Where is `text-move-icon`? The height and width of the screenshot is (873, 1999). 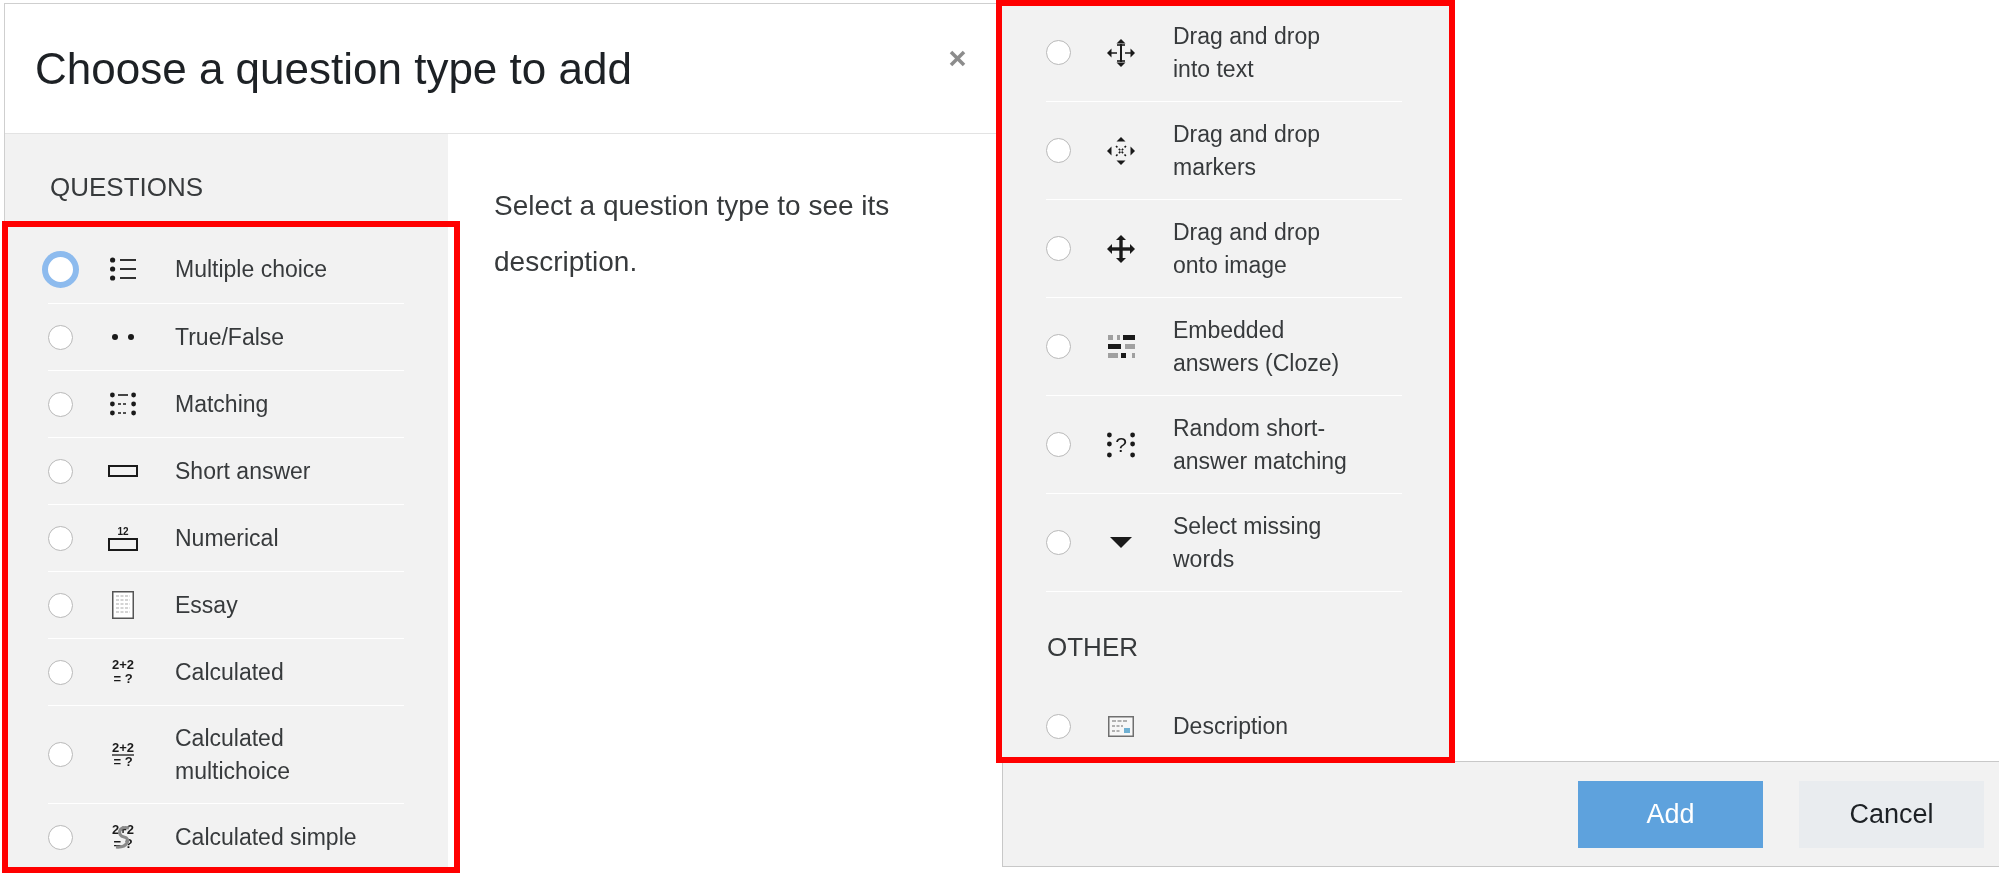 text-move-icon is located at coordinates (1121, 52).